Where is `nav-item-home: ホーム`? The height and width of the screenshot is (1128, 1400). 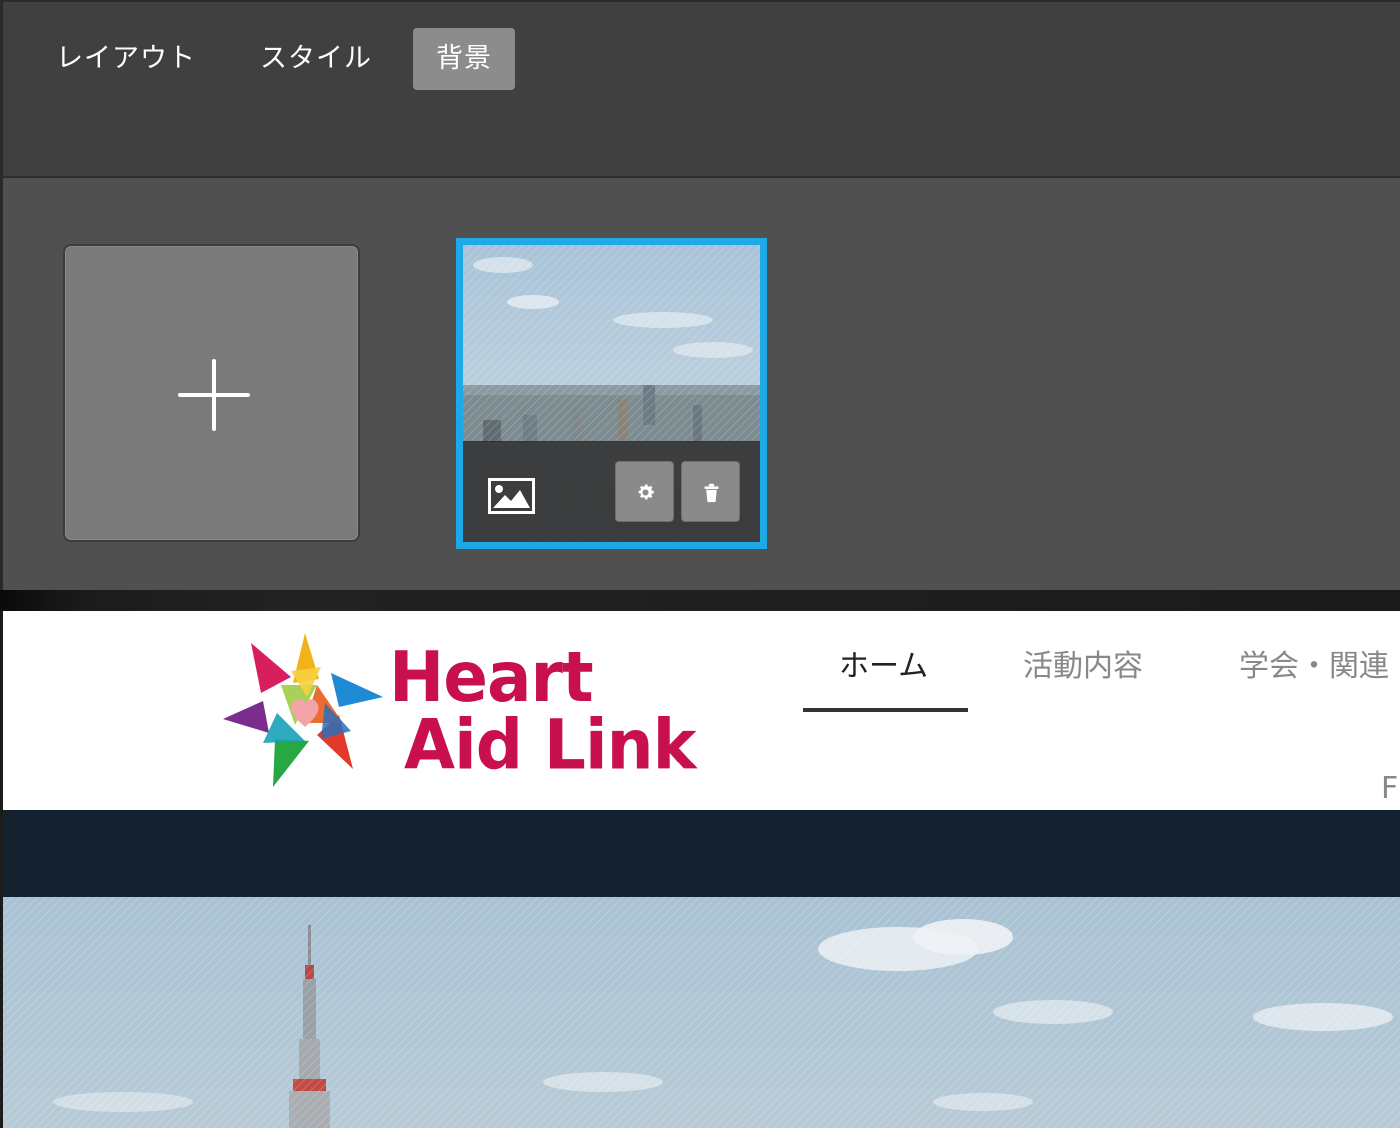 nav-item-home: ホーム is located at coordinates (883, 667).